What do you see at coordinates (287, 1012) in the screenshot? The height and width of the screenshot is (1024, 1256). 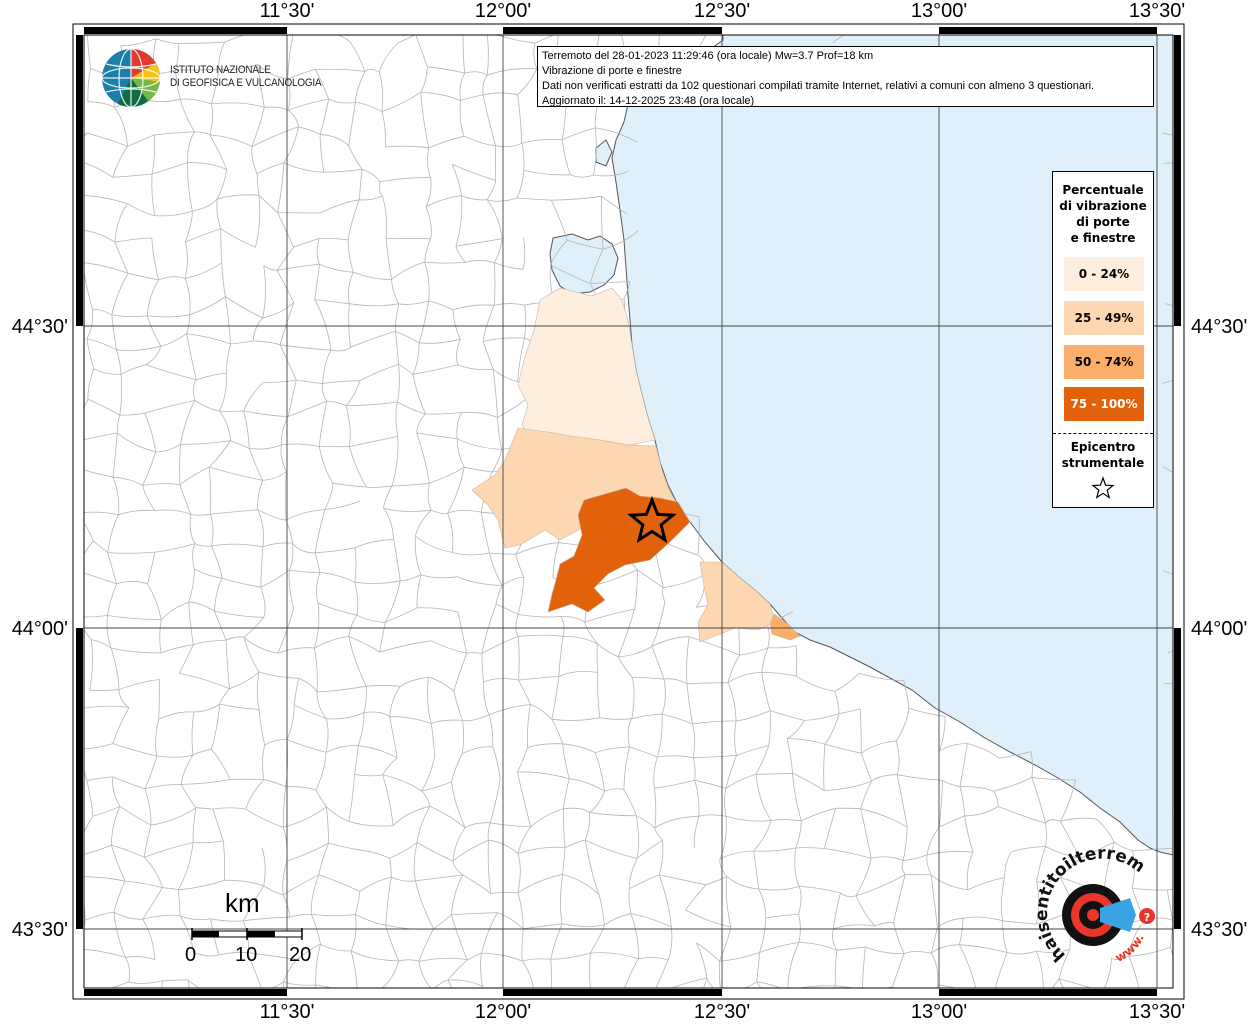 I see `lon-label-bottom-1: 11°30'` at bounding box center [287, 1012].